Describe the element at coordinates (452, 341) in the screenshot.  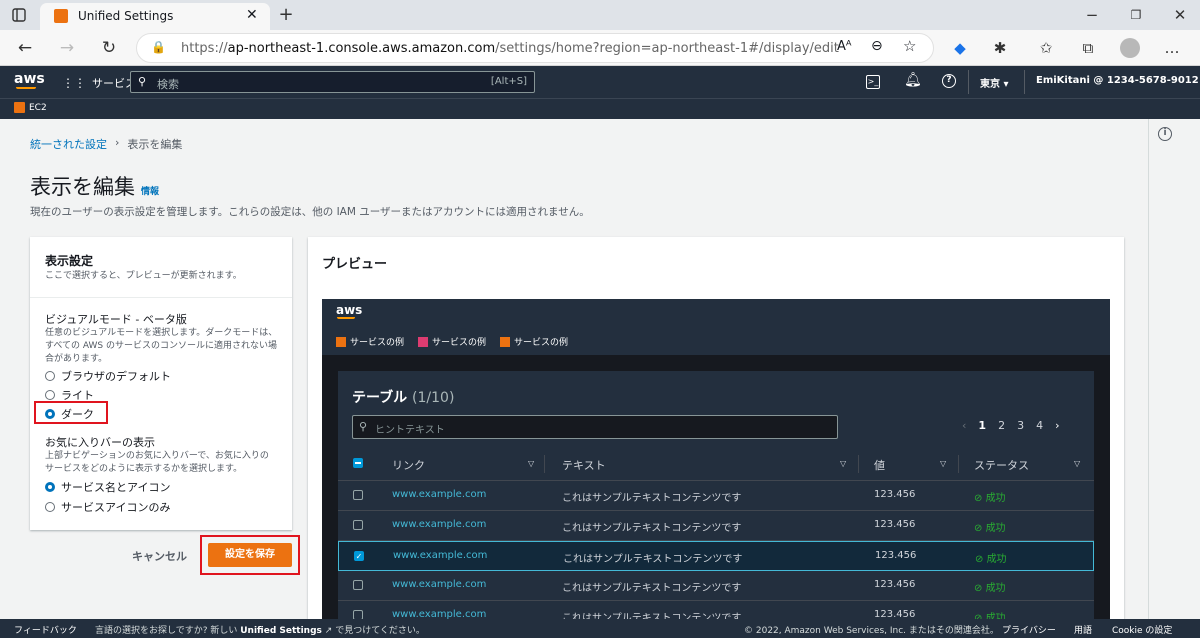
I see `preview-favorites: サービスの例 サービスの例 サービスの例` at that location.